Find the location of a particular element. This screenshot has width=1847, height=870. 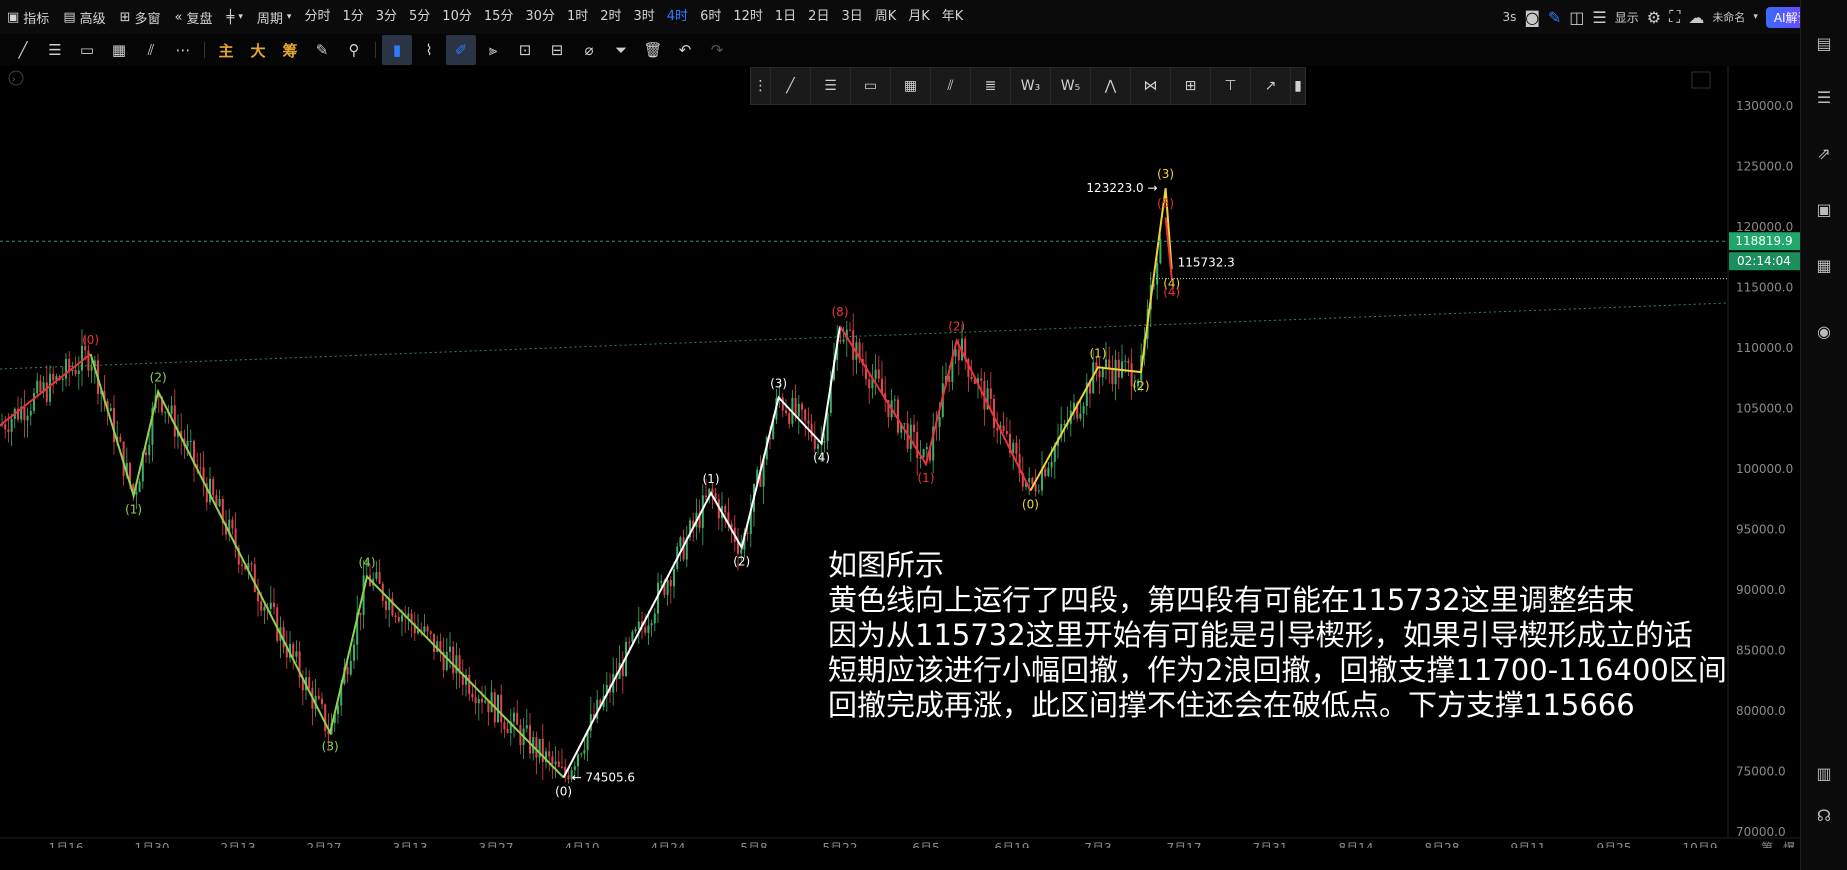

period-tab: 2时 is located at coordinates (610, 17).